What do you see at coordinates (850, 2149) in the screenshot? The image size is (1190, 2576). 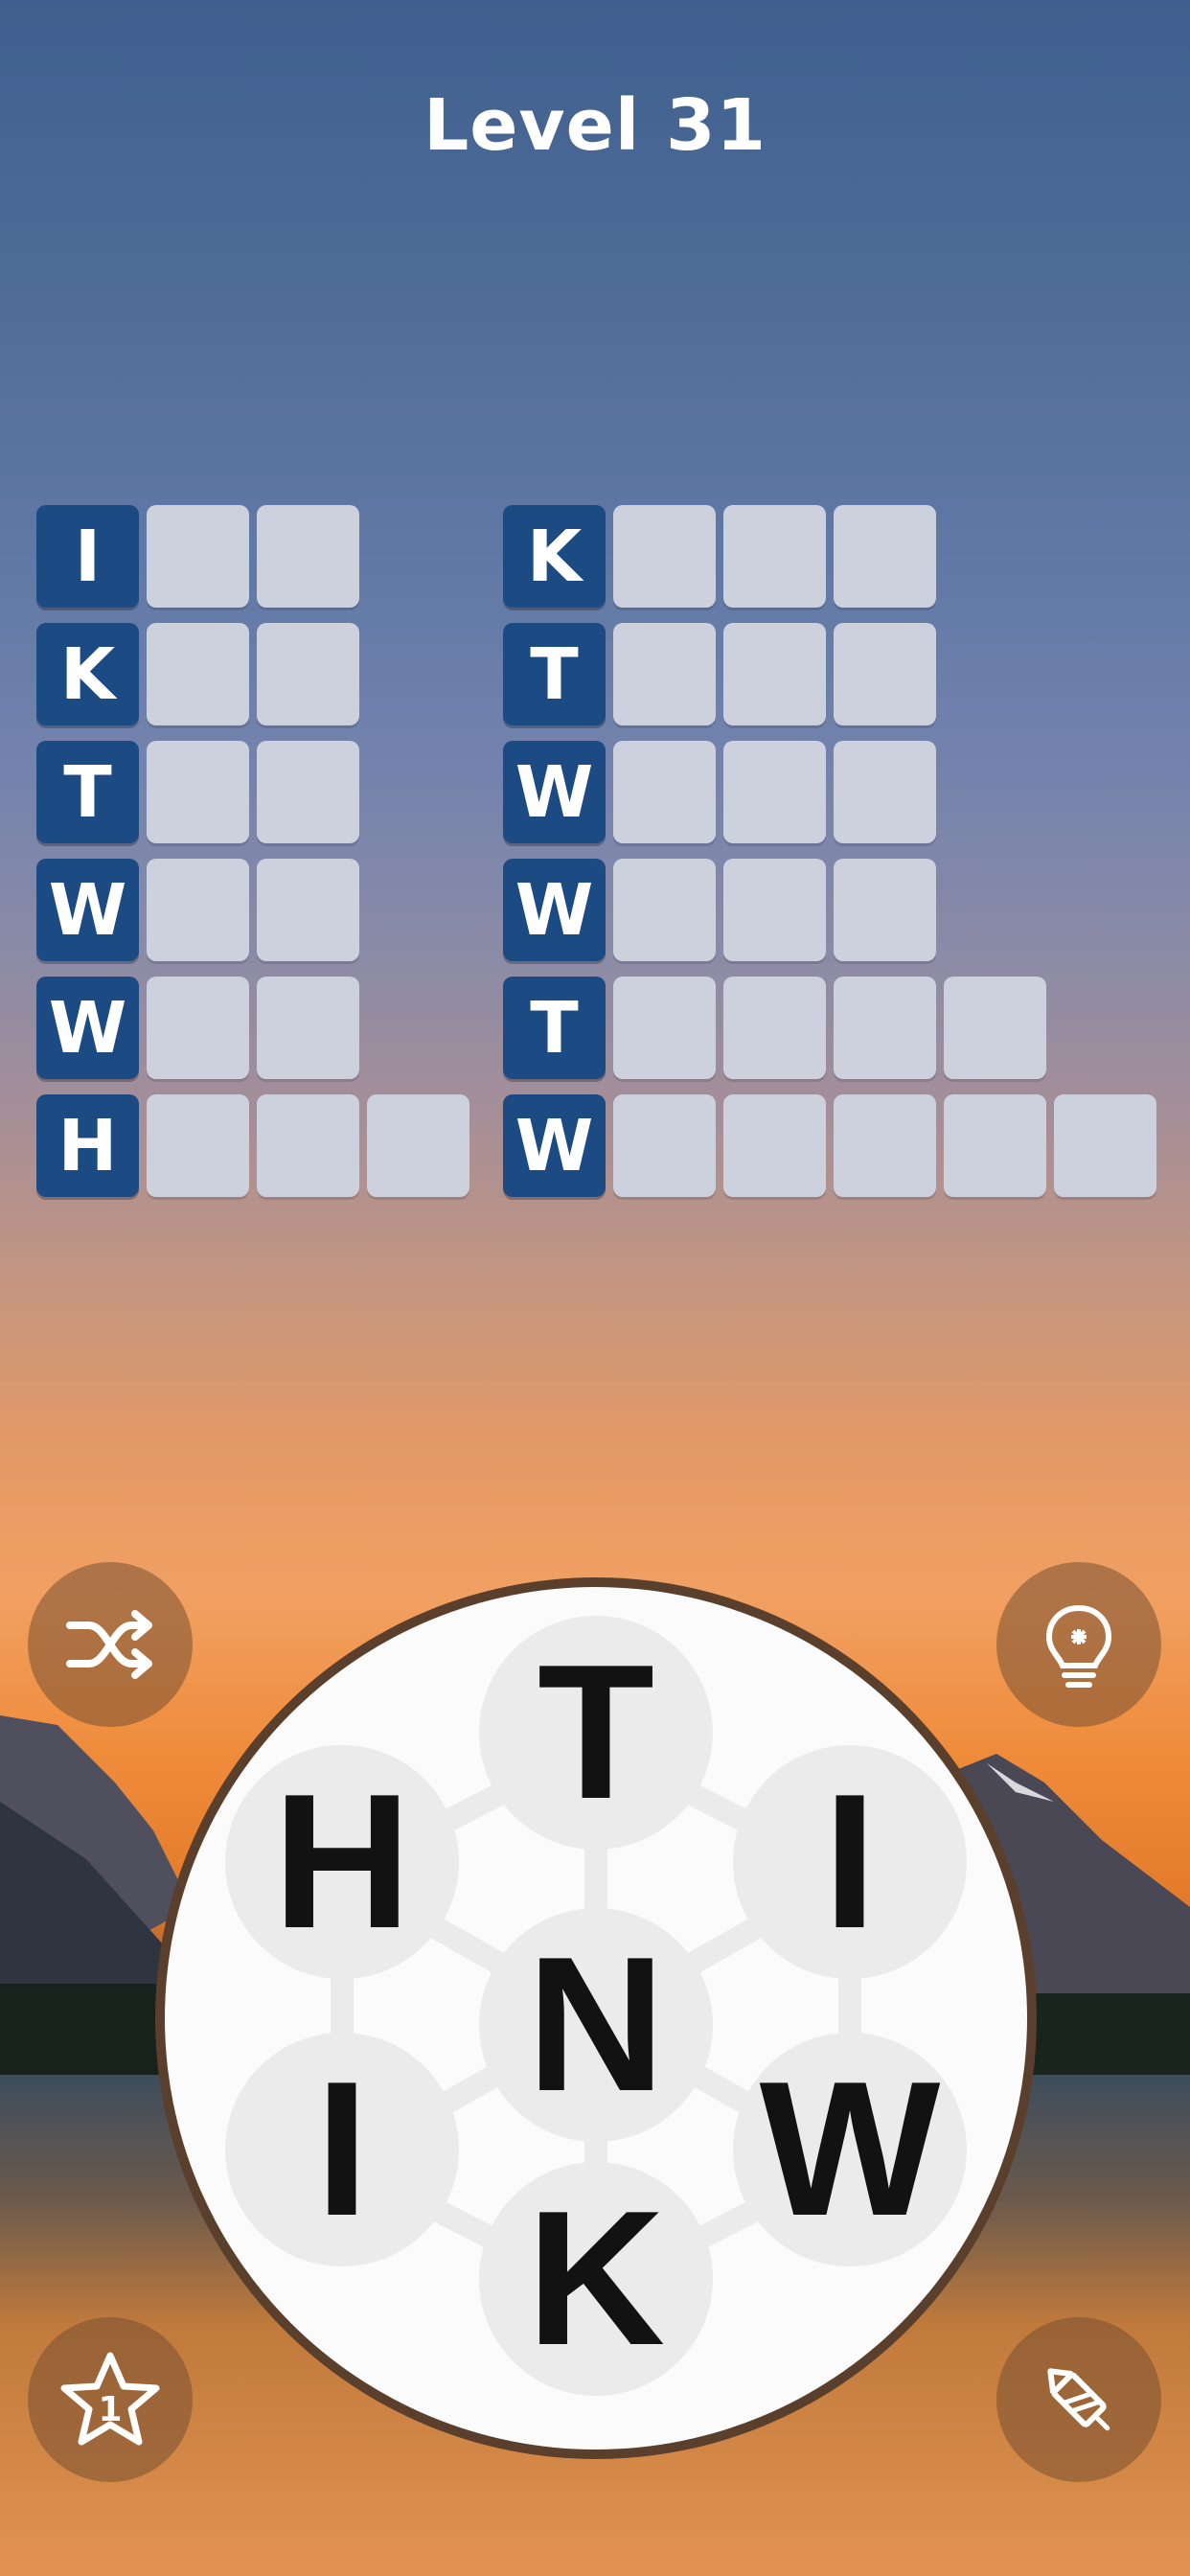 I see `wheel-letter-button: W` at bounding box center [850, 2149].